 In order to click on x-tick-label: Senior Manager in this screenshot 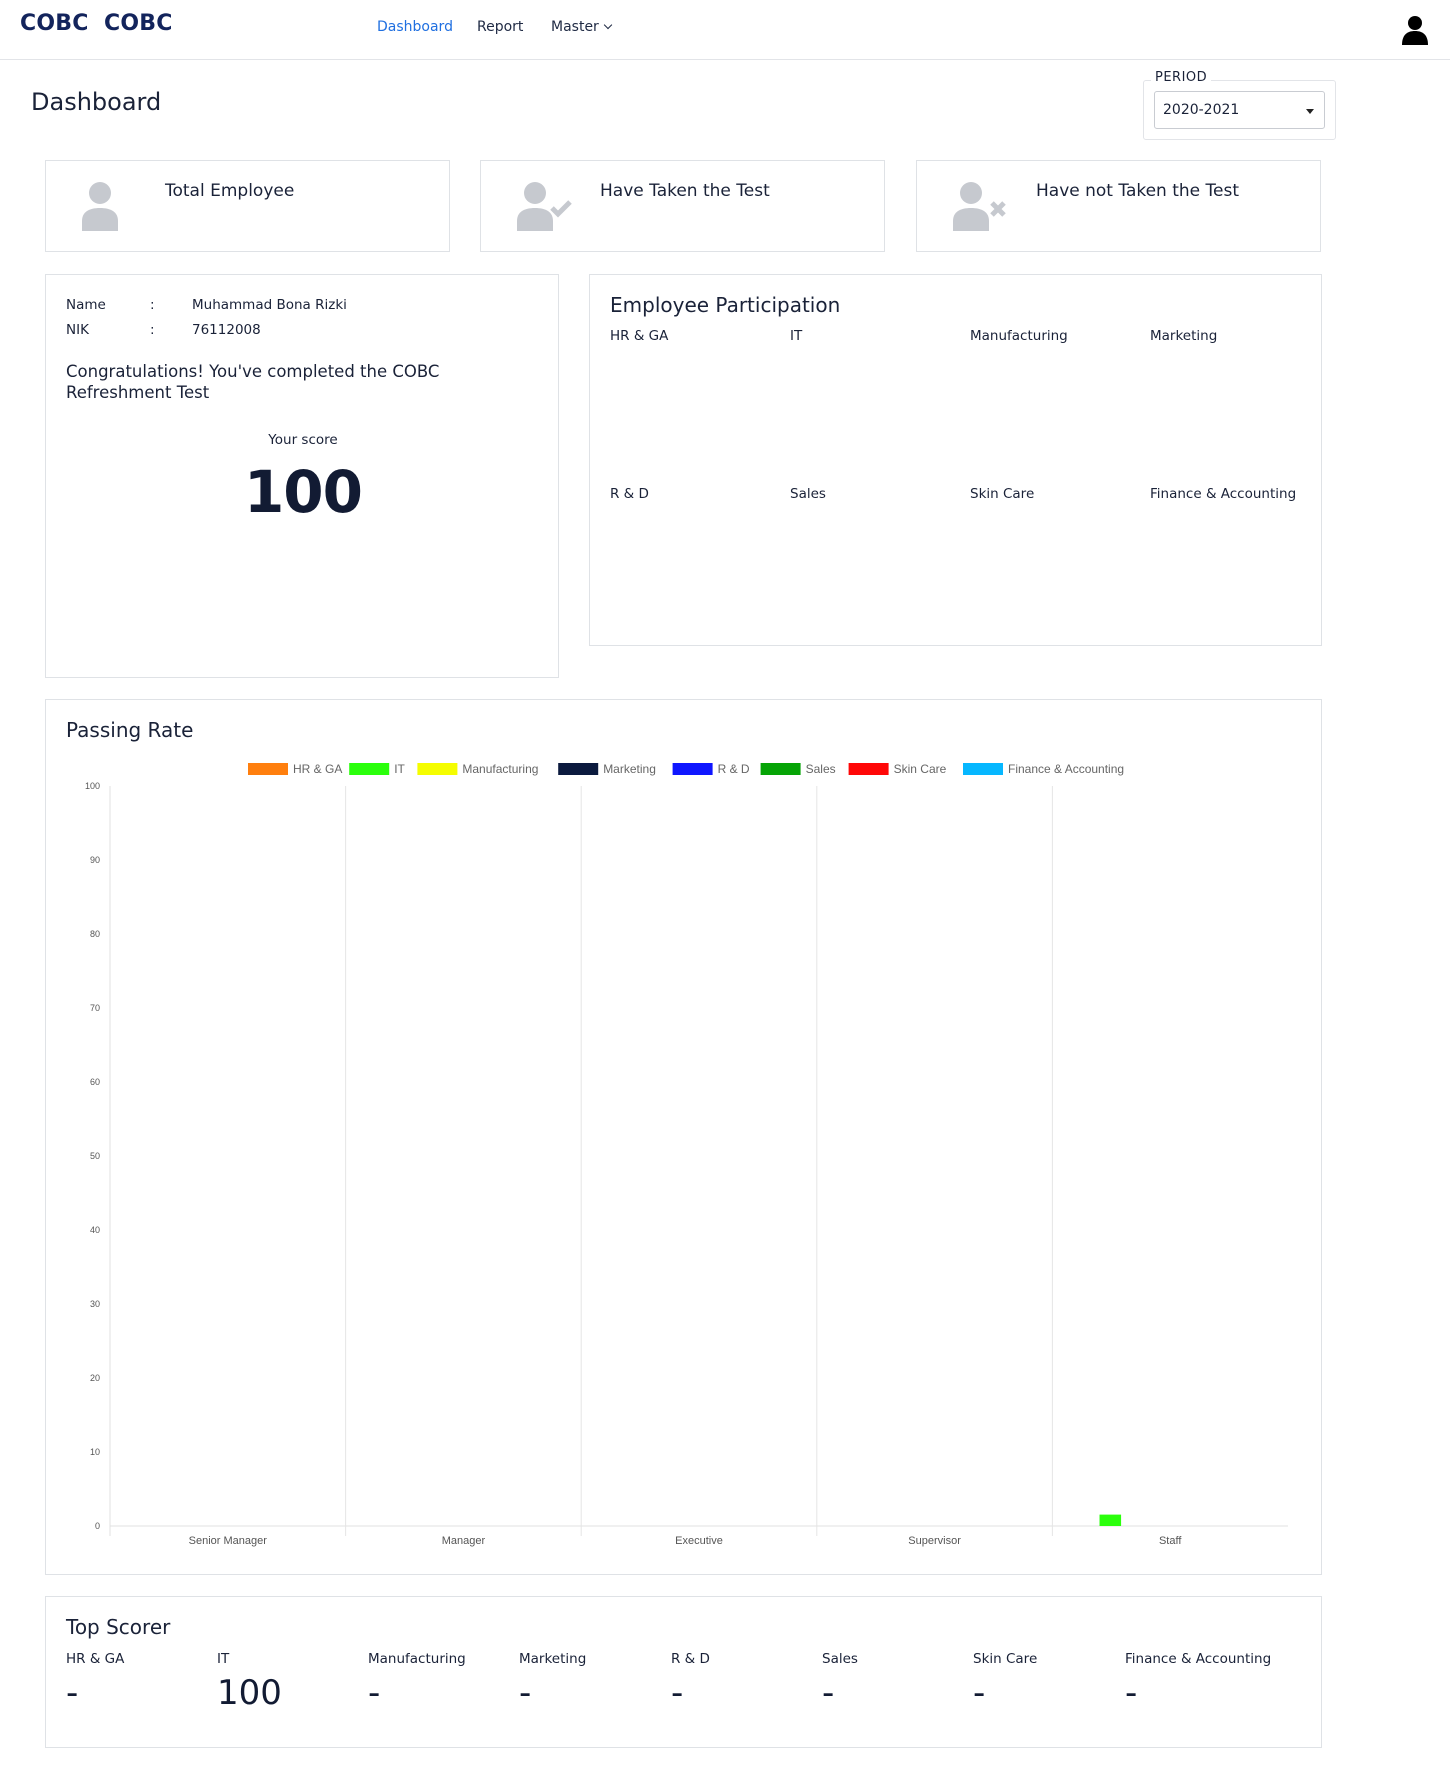, I will do `click(228, 1541)`.